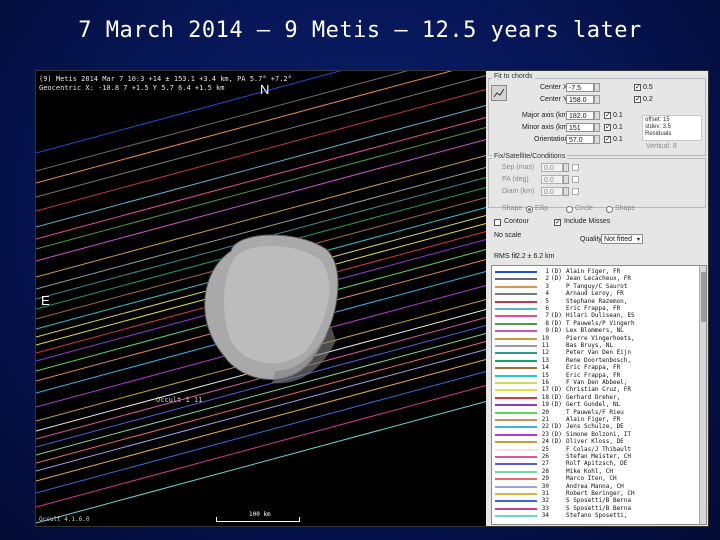 This screenshot has width=720, height=540. I want to click on observer-name: Arnaud Leroy, FR, so click(595, 294).